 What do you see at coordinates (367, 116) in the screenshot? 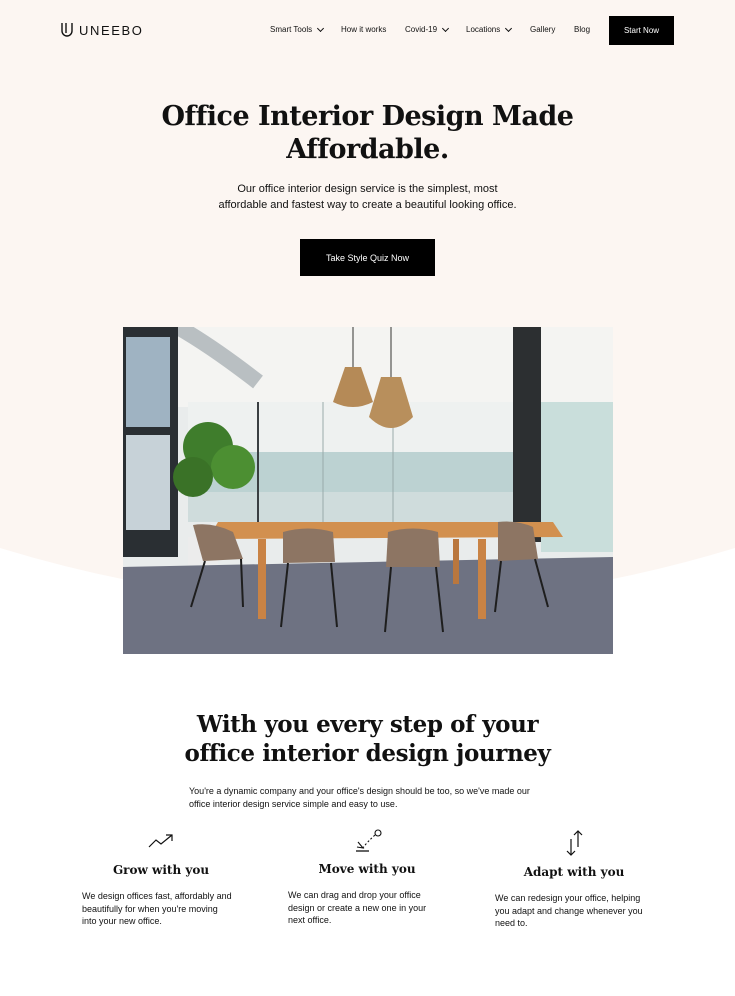
I see `hero-title-line1: Office Interior Design Made` at bounding box center [367, 116].